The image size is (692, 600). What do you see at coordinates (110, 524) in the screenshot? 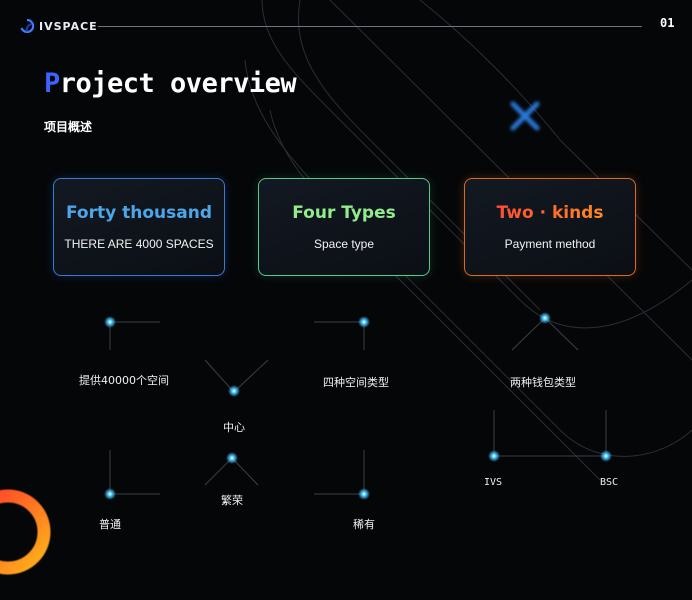
I see `label-ordinary: 普通` at bounding box center [110, 524].